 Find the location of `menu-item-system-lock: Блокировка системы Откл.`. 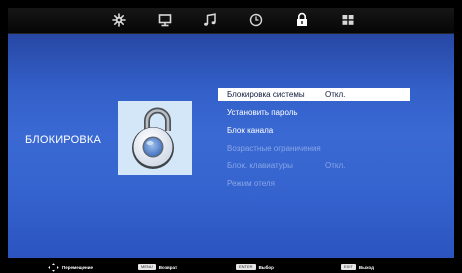

menu-item-system-lock: Блокировка системы Откл. is located at coordinates (314, 94).